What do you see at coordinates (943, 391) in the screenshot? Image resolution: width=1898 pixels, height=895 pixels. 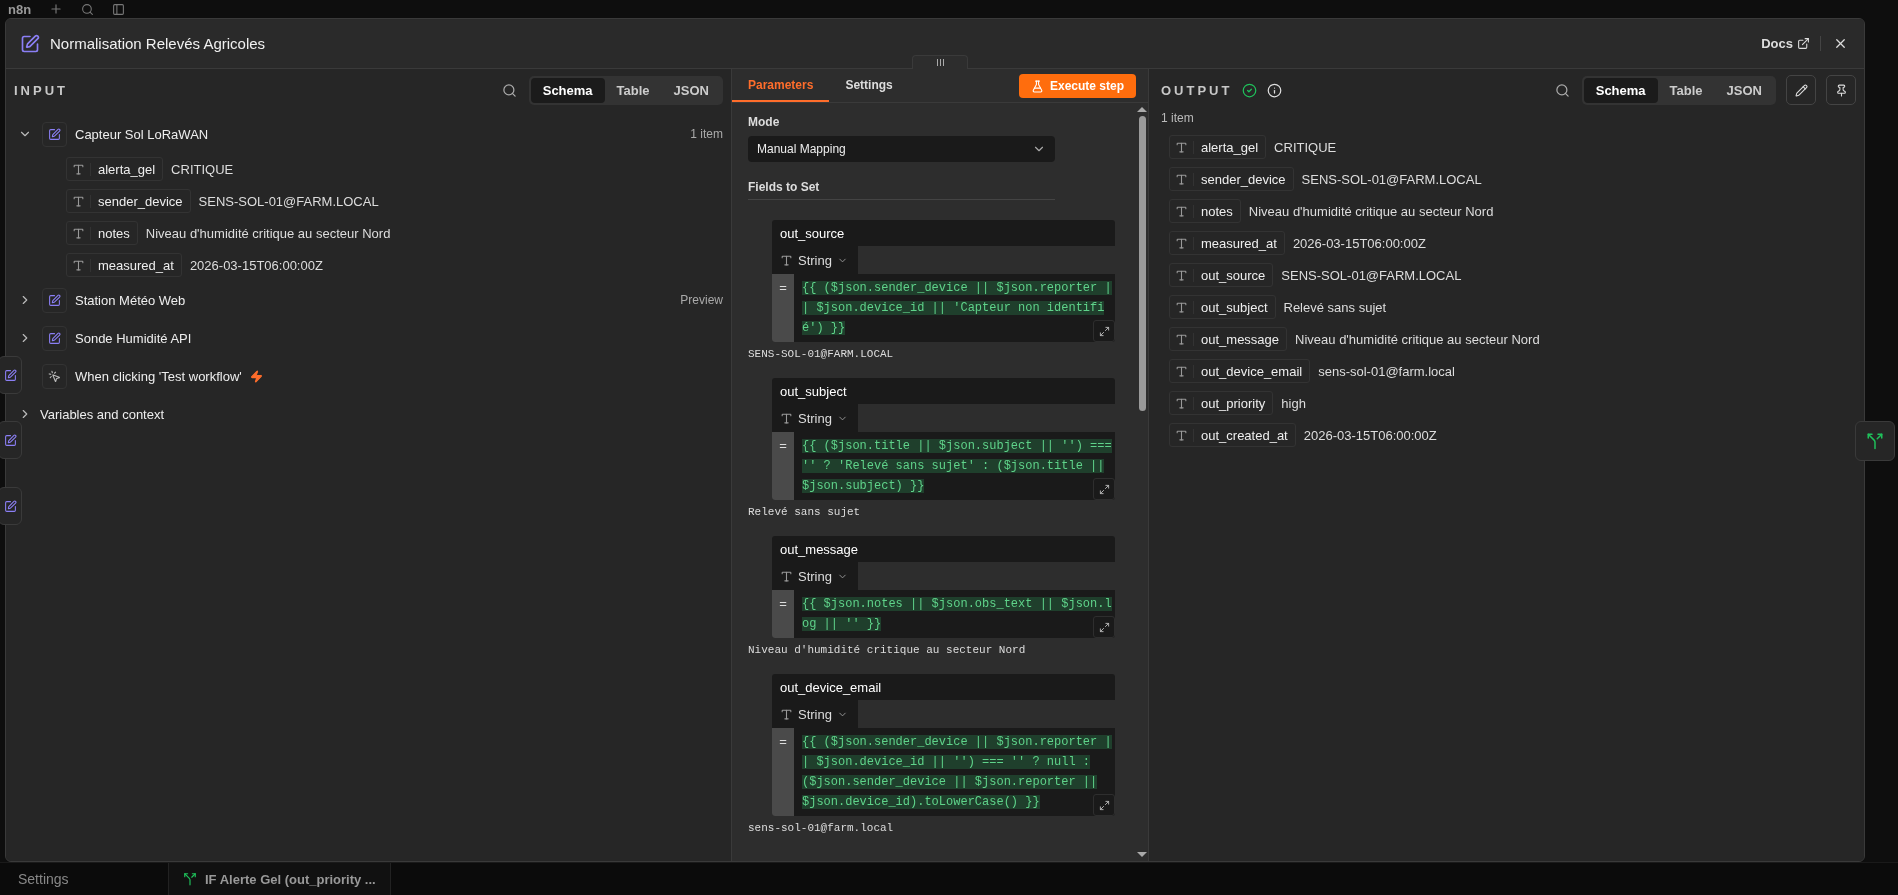 I see `name-field: out_subject` at bounding box center [943, 391].